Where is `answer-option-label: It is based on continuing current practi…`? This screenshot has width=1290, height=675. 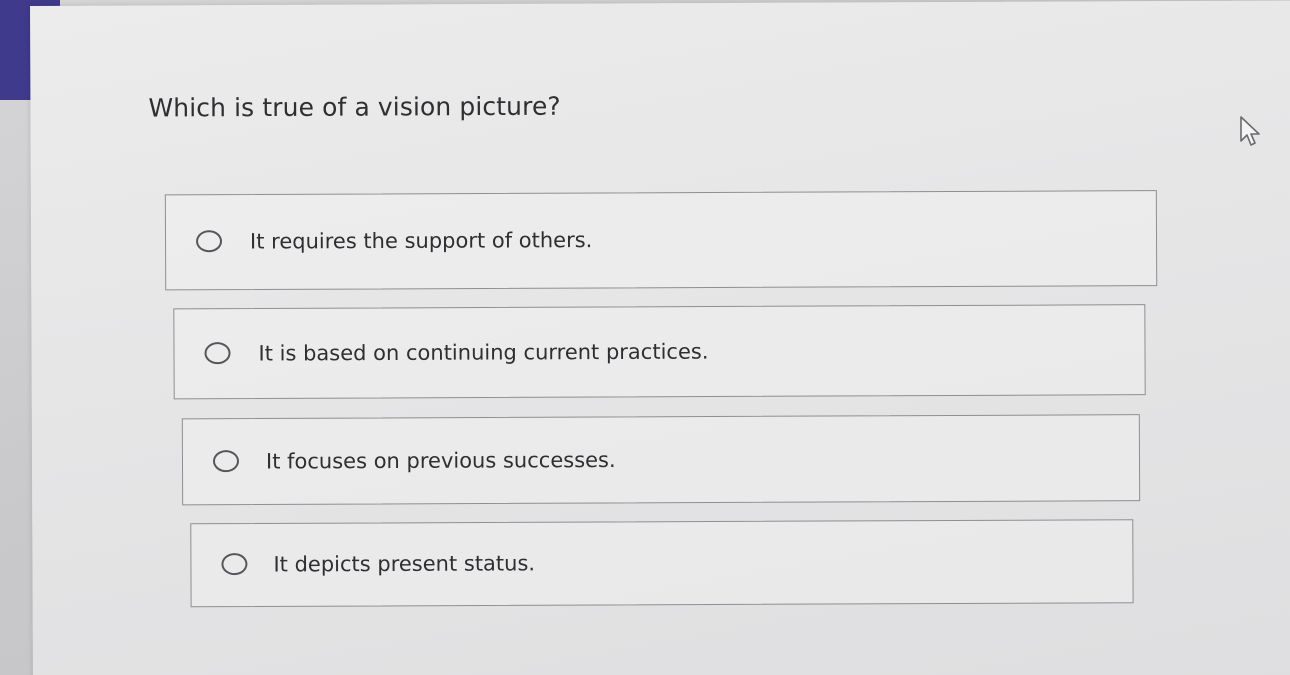
answer-option-label: It is based on continuing current practi… is located at coordinates (483, 352).